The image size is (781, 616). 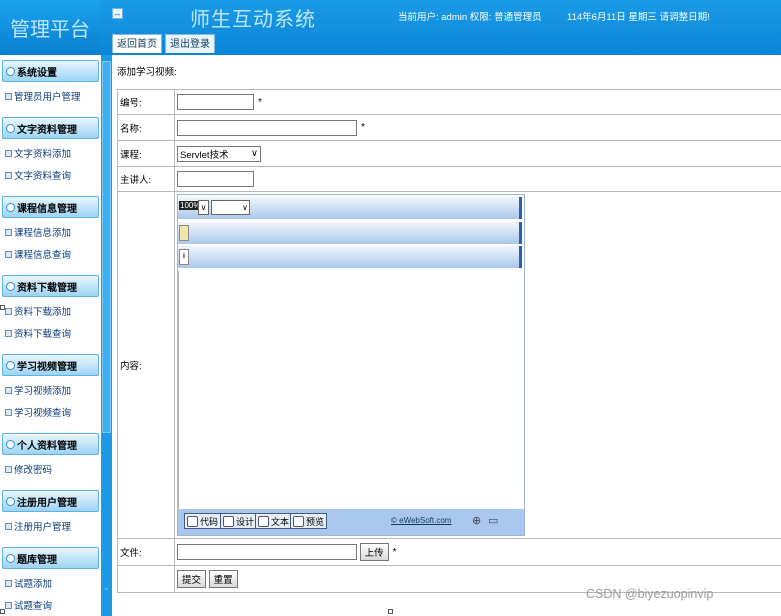 What do you see at coordinates (239, 521) in the screenshot?
I see `mode-design-button: 设计` at bounding box center [239, 521].